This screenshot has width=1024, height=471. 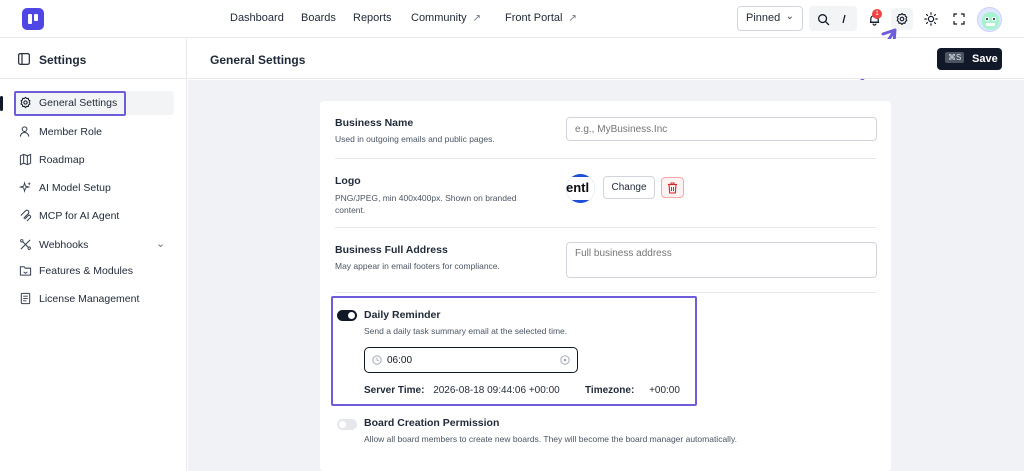 What do you see at coordinates (432, 423) in the screenshot?
I see `board-permission-label: Board Creation Permission` at bounding box center [432, 423].